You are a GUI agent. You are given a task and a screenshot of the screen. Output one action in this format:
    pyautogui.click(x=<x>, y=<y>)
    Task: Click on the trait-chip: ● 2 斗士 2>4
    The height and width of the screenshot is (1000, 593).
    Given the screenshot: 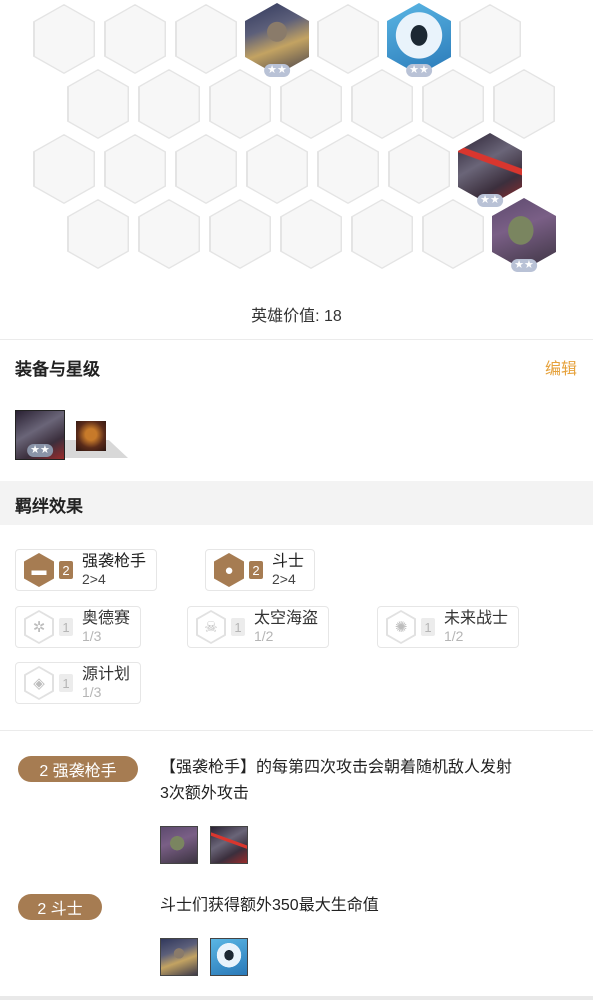 What is the action you would take?
    pyautogui.click(x=260, y=570)
    